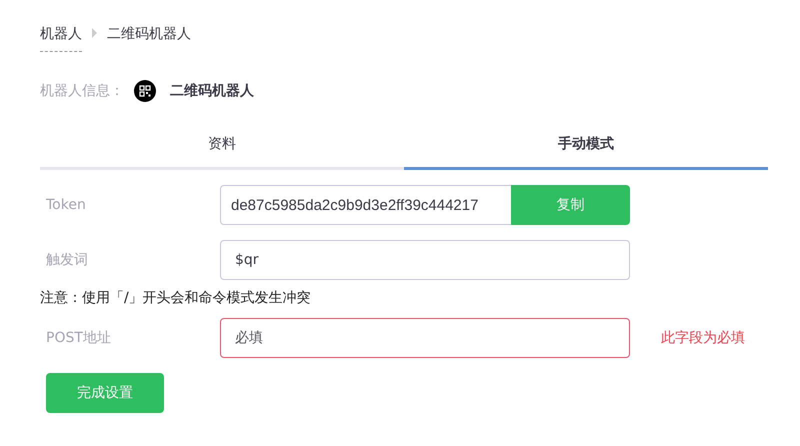  Describe the element at coordinates (61, 38) in the screenshot. I see `breadcrumb-link: 机器人` at that location.